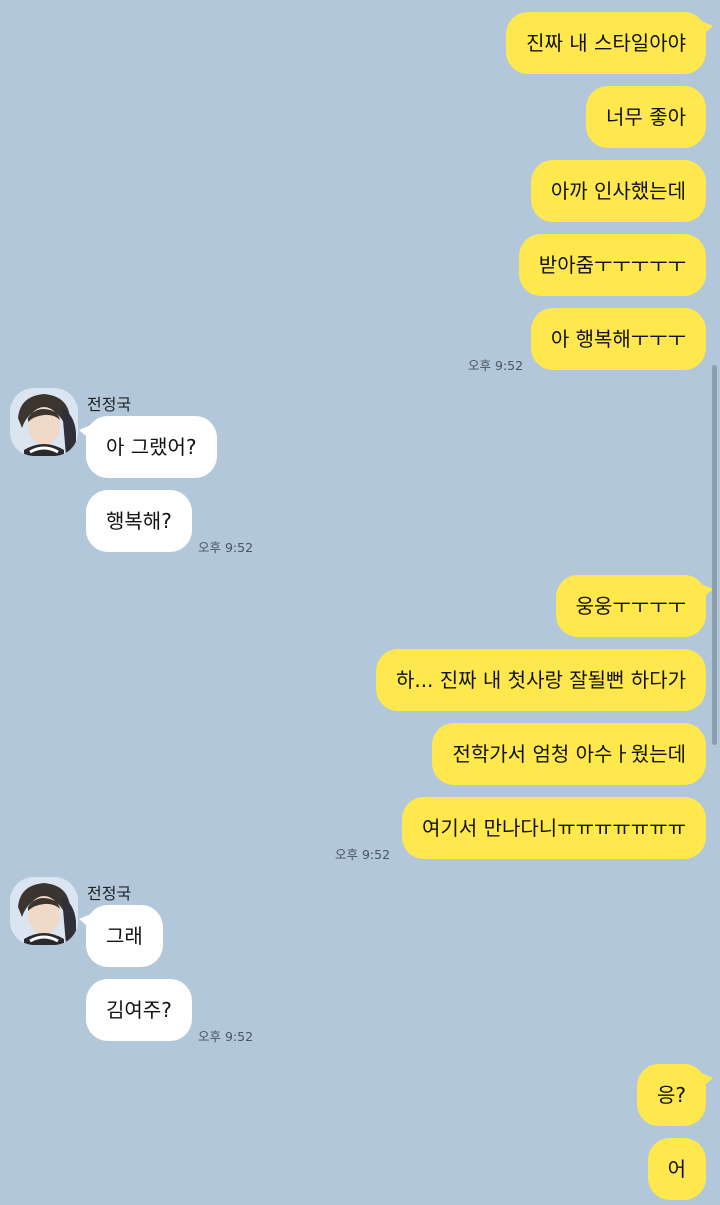  What do you see at coordinates (612, 265) in the screenshot?
I see `my-message-bubble: 받아줌ㅜㅜㅜㅜㅜ` at bounding box center [612, 265].